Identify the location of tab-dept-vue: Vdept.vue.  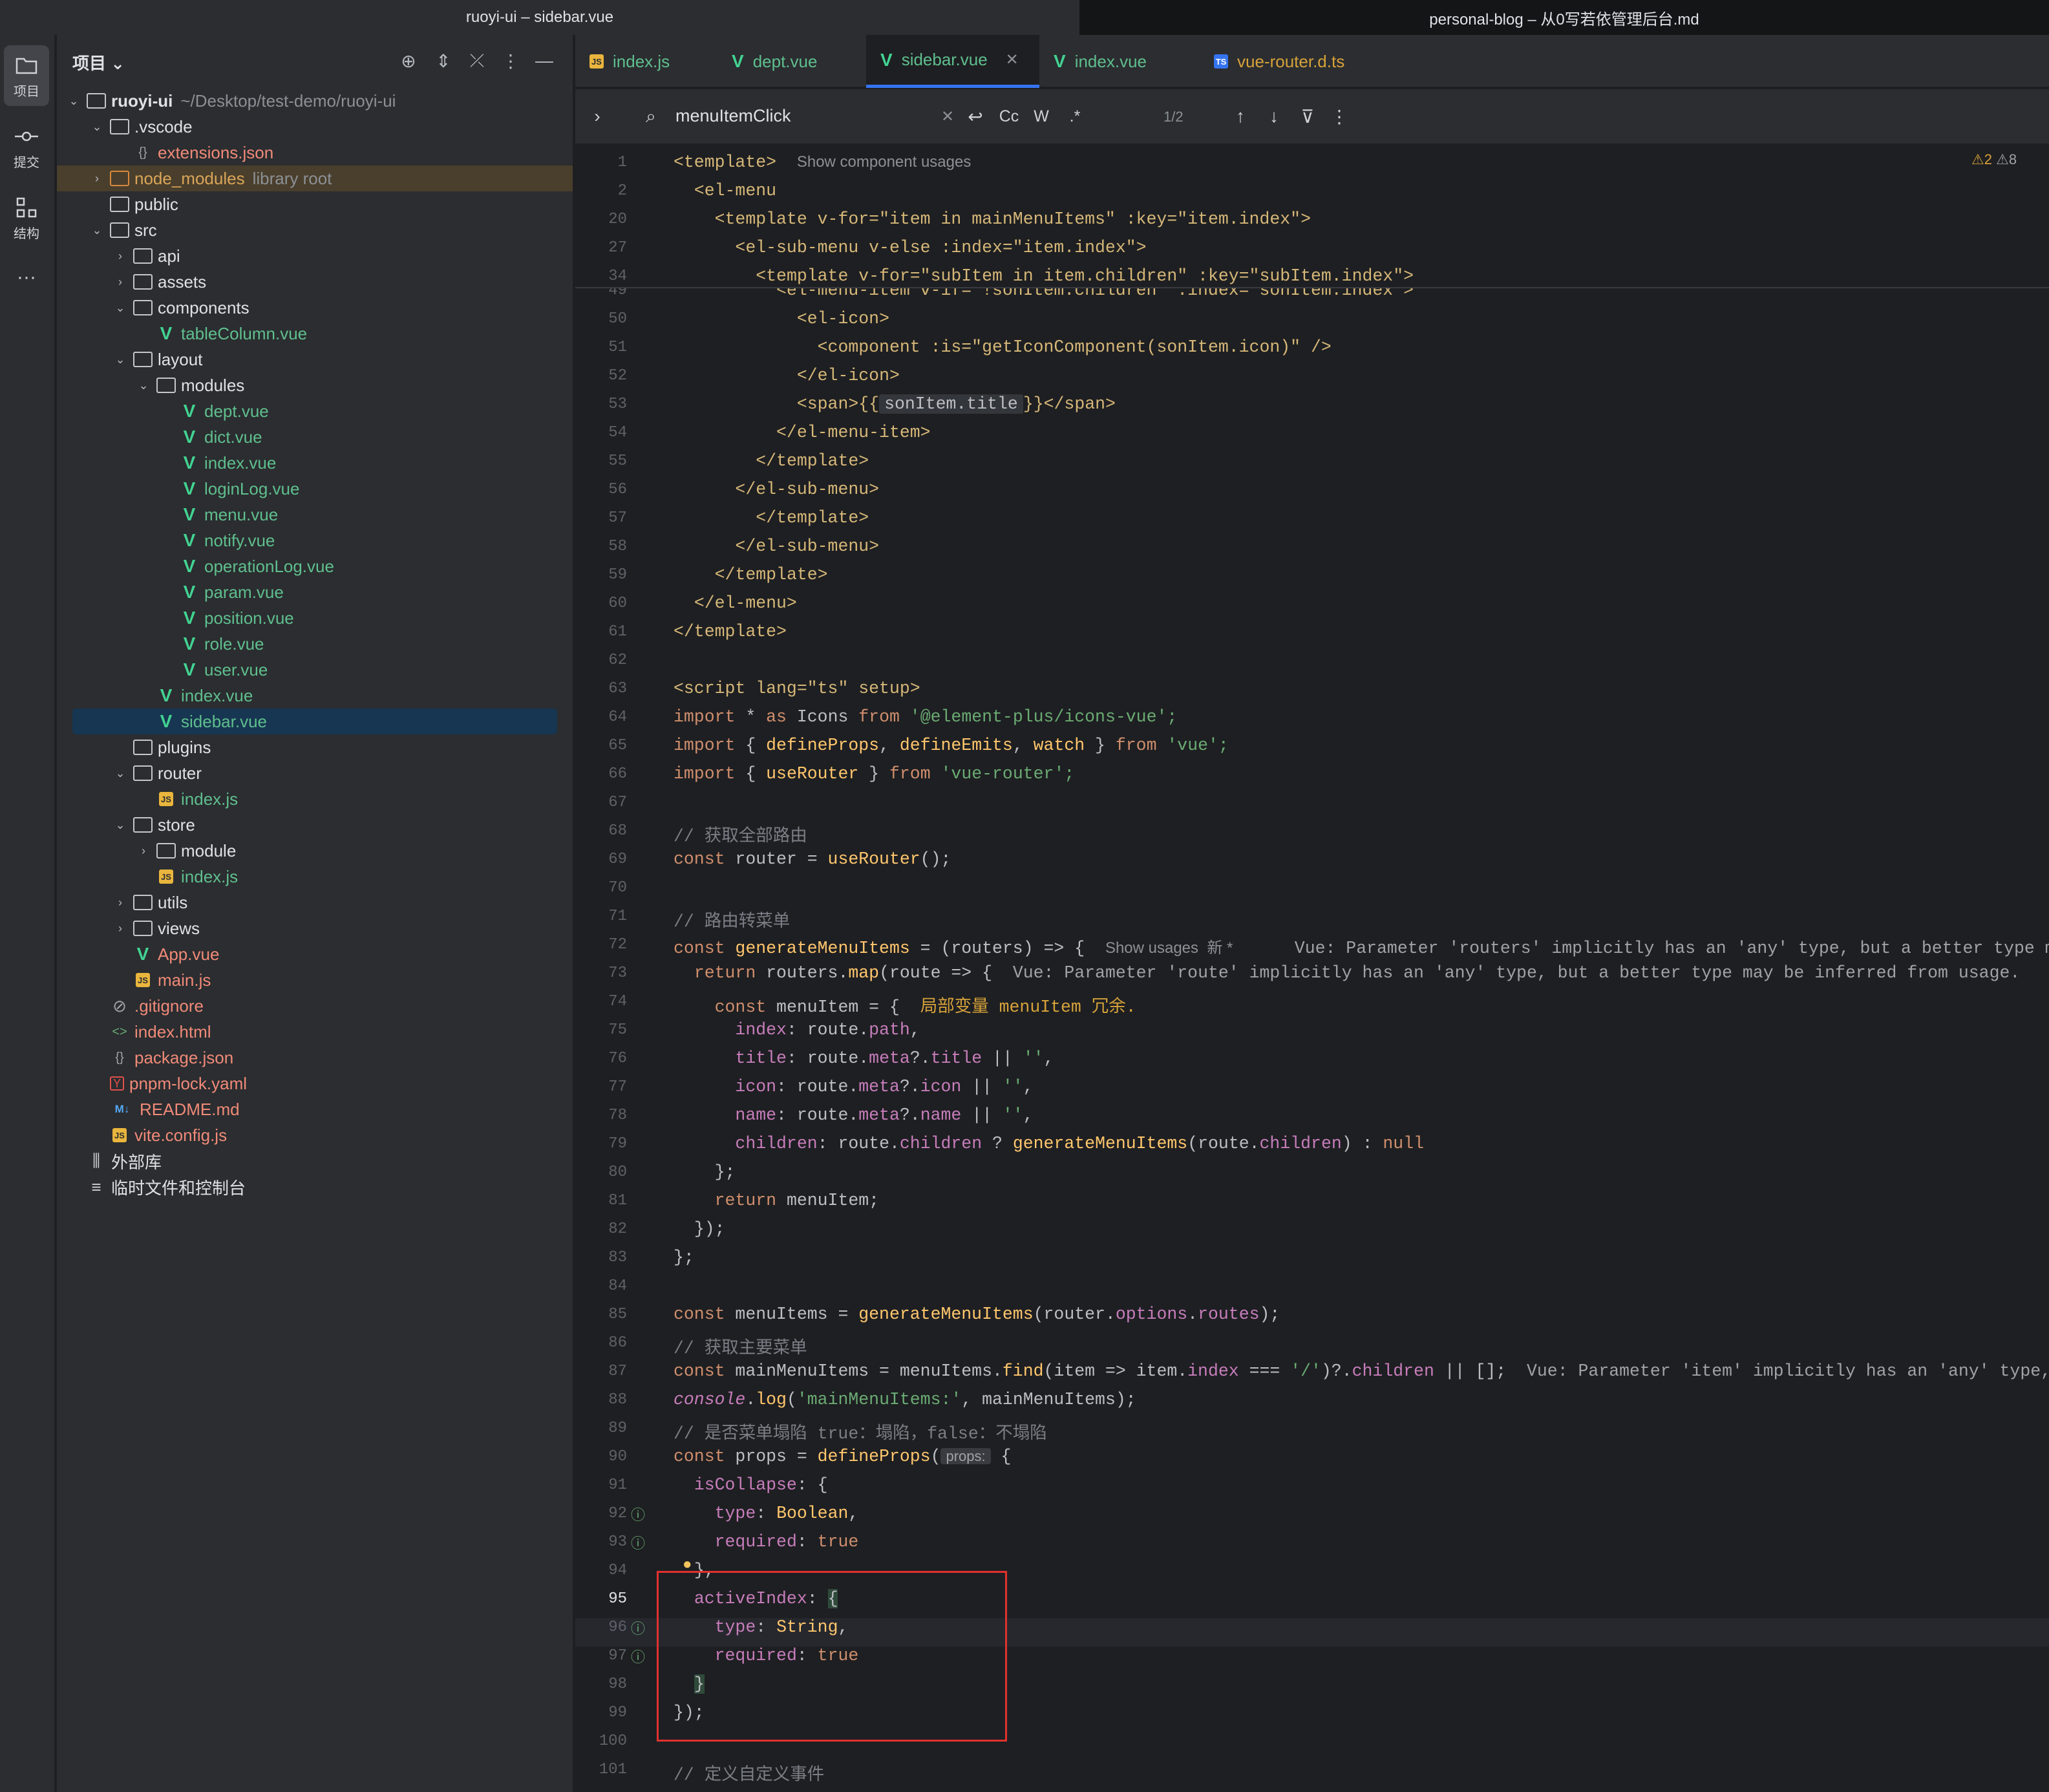
(798, 62).